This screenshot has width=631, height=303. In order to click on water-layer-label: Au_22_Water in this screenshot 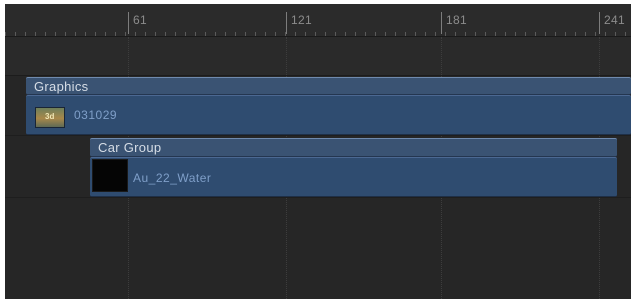, I will do `click(172, 178)`.